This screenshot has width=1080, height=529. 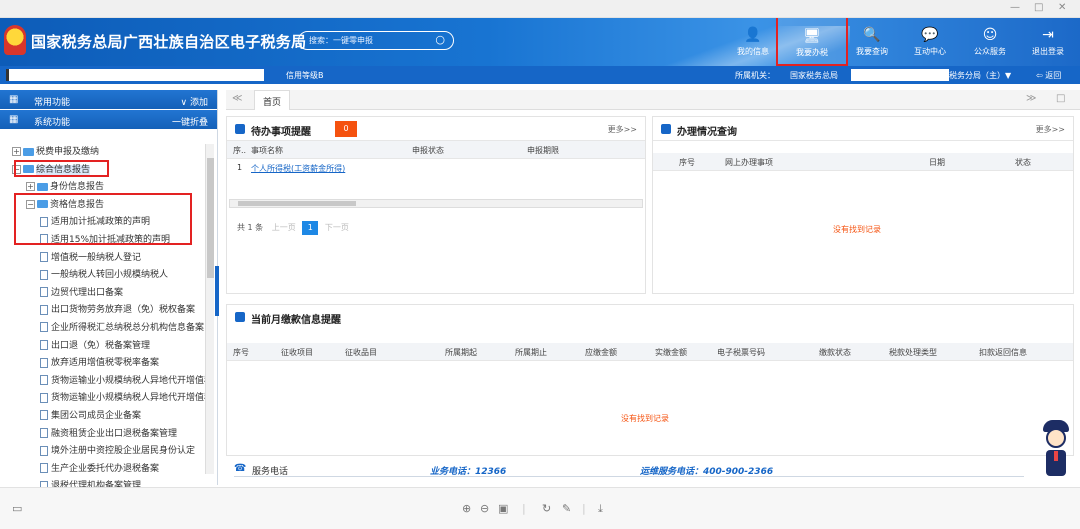 I want to click on handling-more-link: 更多>>, so click(x=1050, y=129).